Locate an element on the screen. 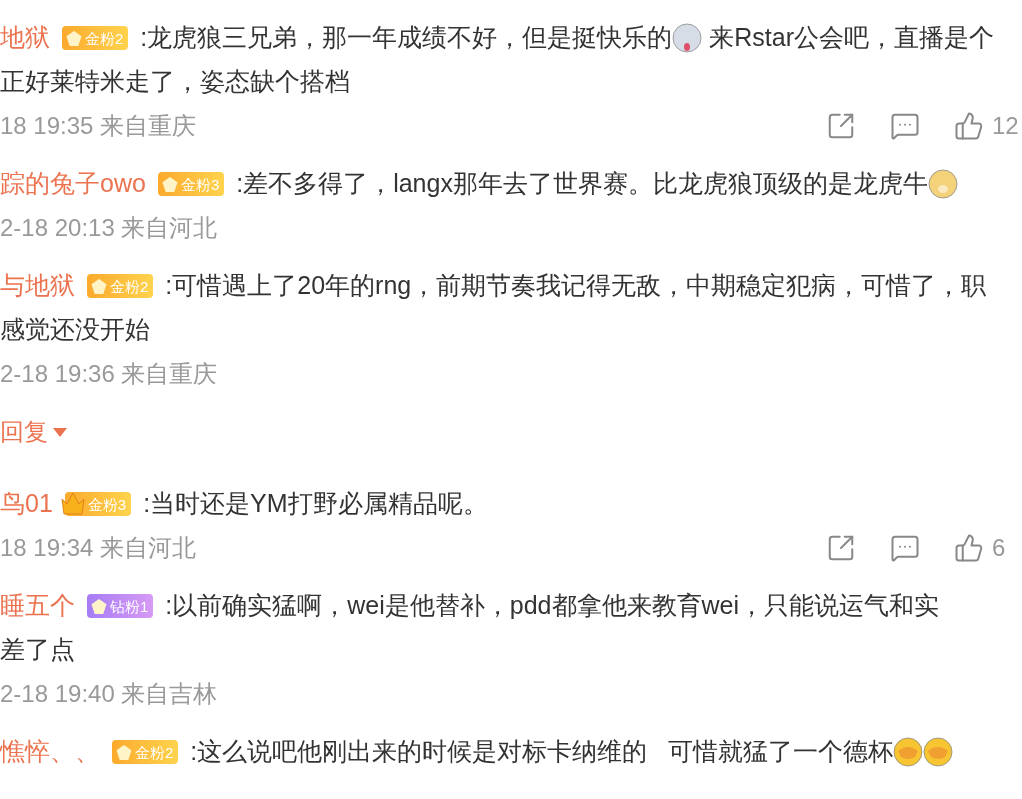  comment-text: 感觉还没开始 is located at coordinates (75, 330).